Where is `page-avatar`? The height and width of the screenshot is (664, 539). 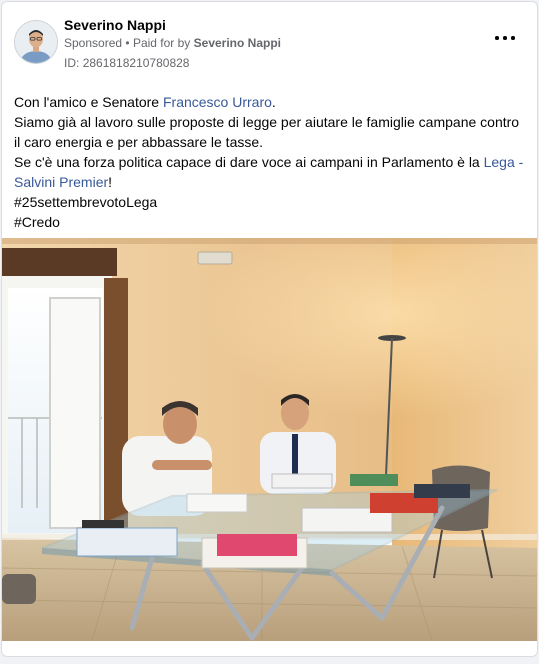
page-avatar is located at coordinates (36, 42).